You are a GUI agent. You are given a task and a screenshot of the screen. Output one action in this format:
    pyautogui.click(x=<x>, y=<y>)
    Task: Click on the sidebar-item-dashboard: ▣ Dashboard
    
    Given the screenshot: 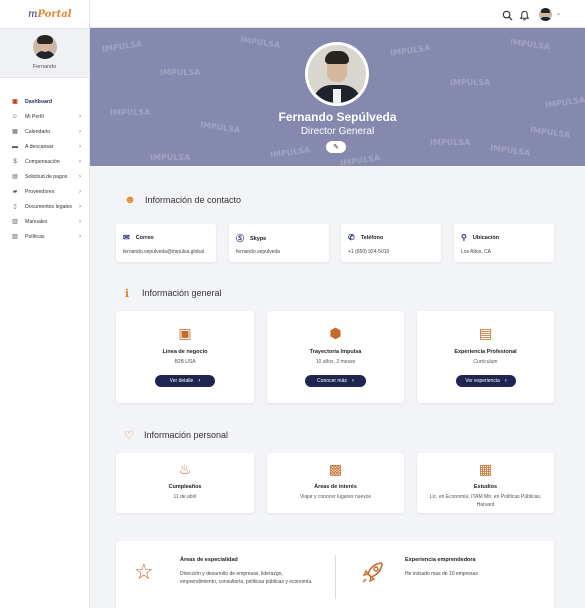 What is the action you would take?
    pyautogui.click(x=44, y=101)
    